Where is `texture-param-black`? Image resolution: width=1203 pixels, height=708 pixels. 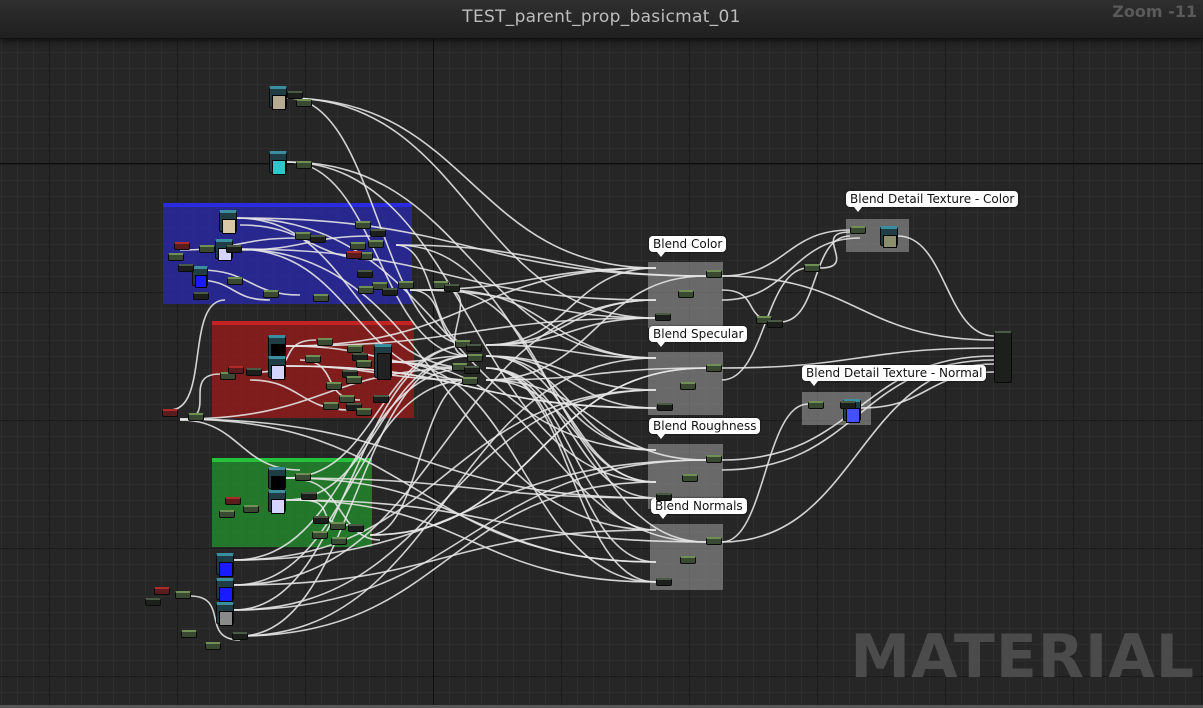
texture-param-black is located at coordinates (277, 347).